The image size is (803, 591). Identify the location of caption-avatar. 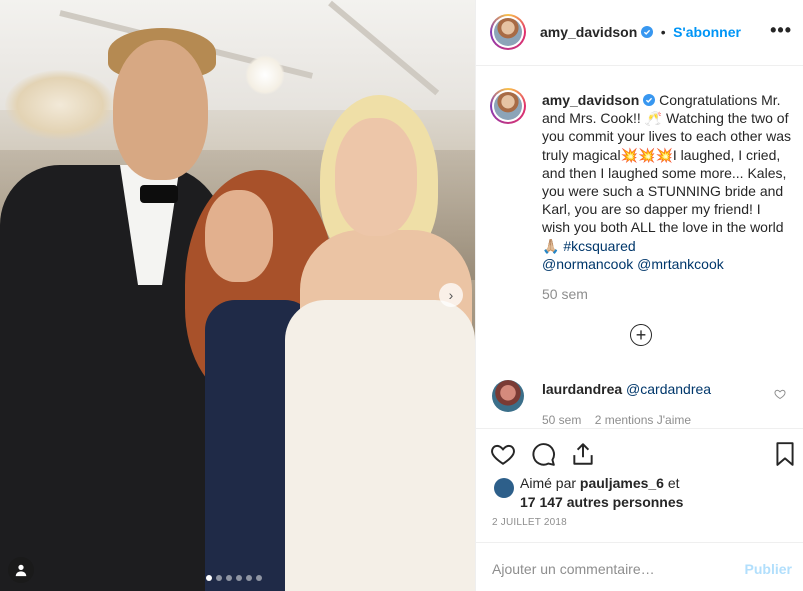
(508, 106).